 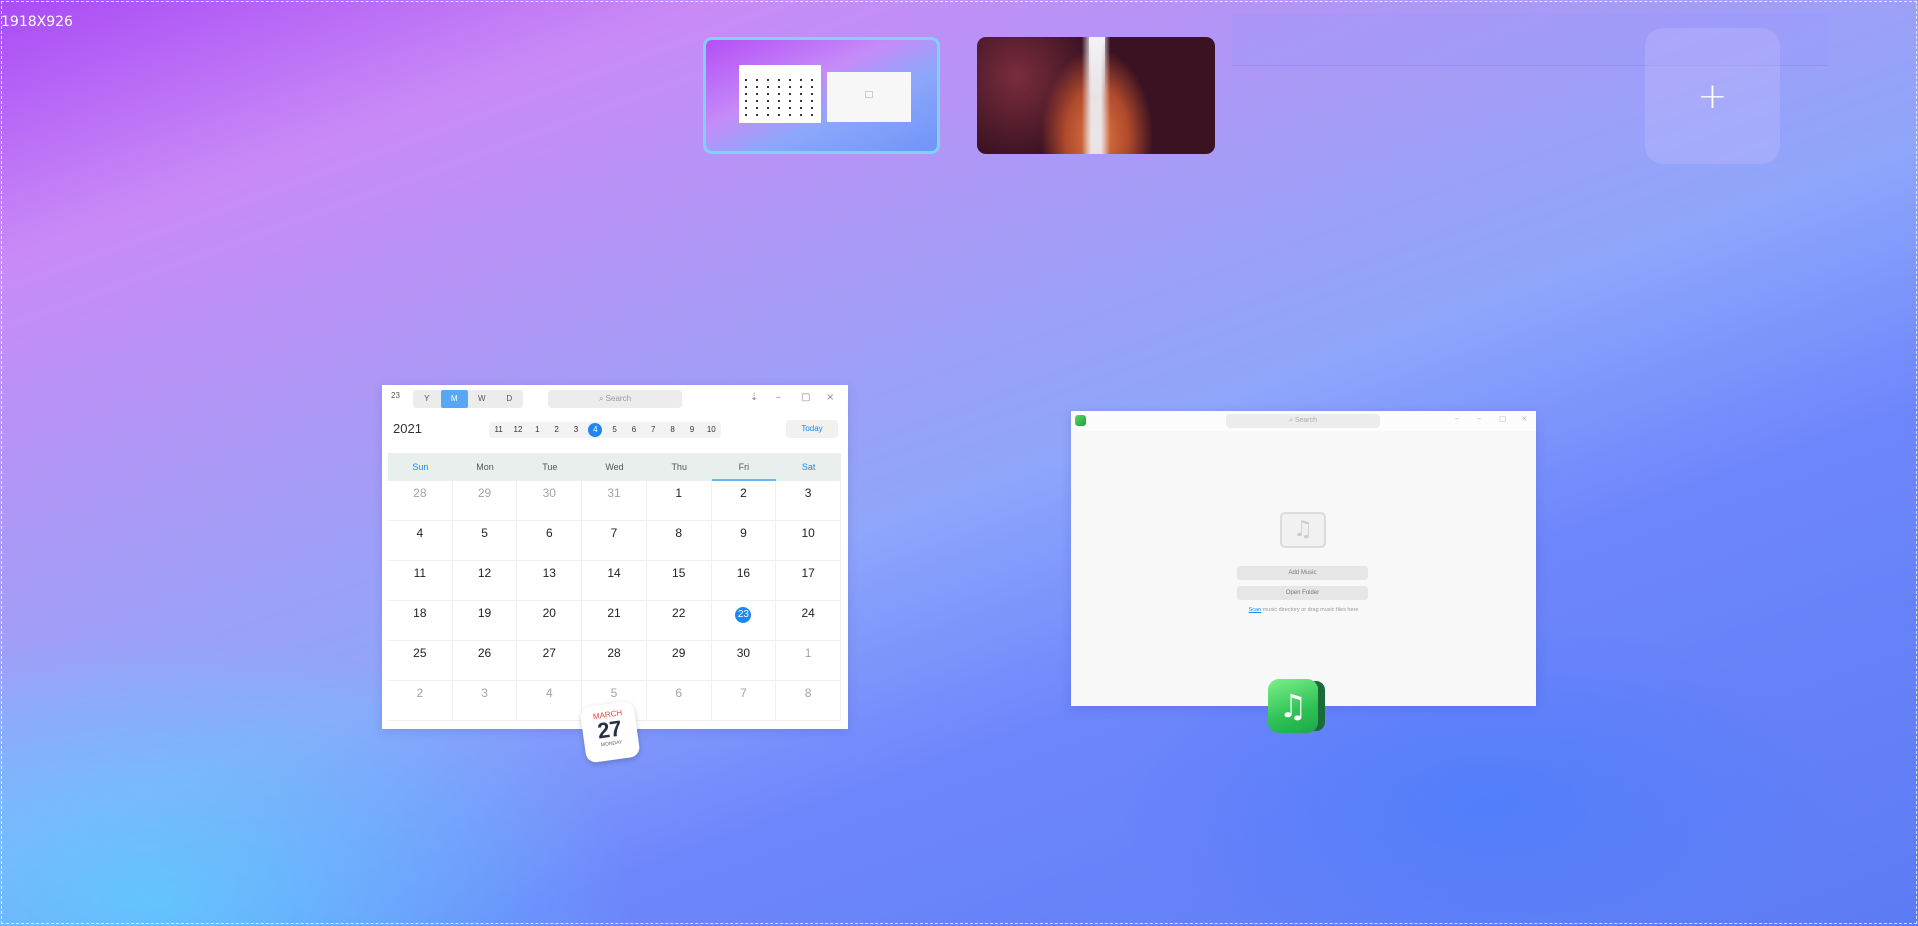 What do you see at coordinates (420, 653) in the screenshot?
I see `calendar-day-number: 25` at bounding box center [420, 653].